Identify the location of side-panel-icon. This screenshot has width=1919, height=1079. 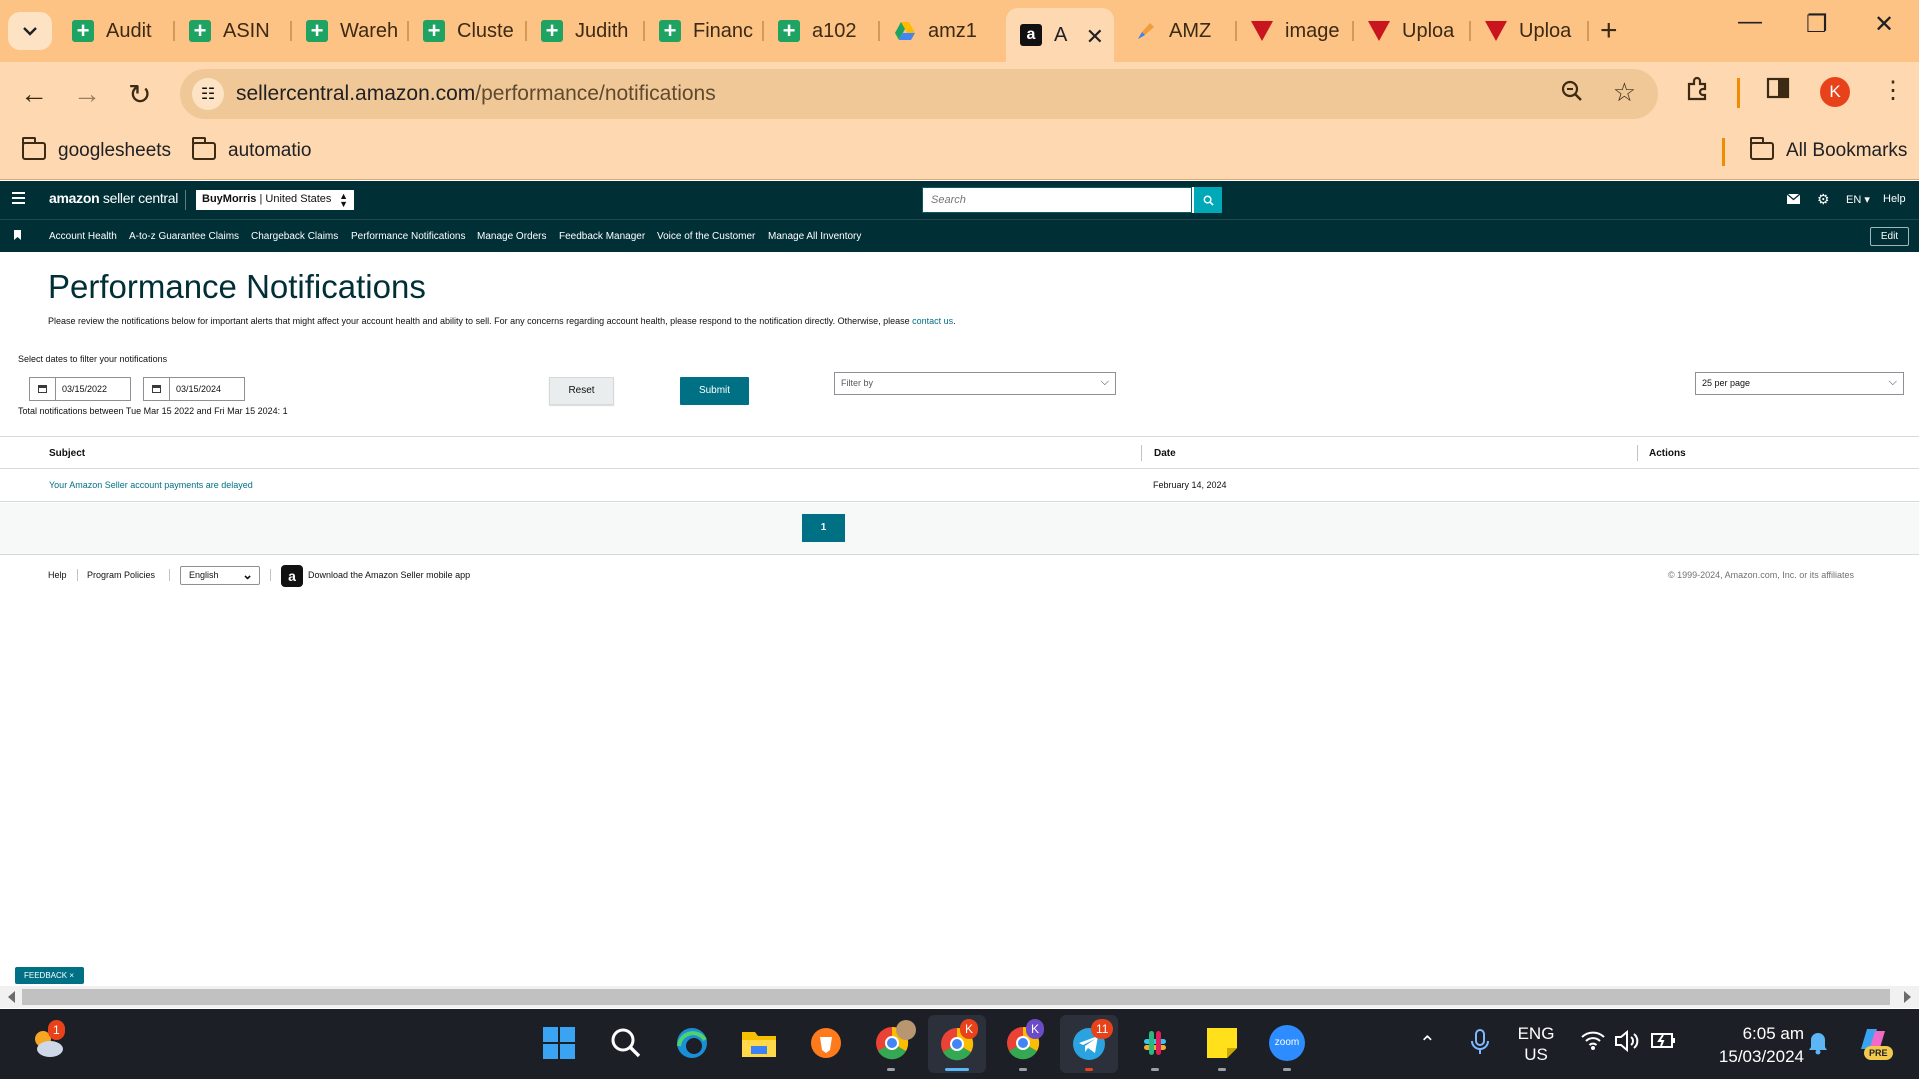
(1778, 91).